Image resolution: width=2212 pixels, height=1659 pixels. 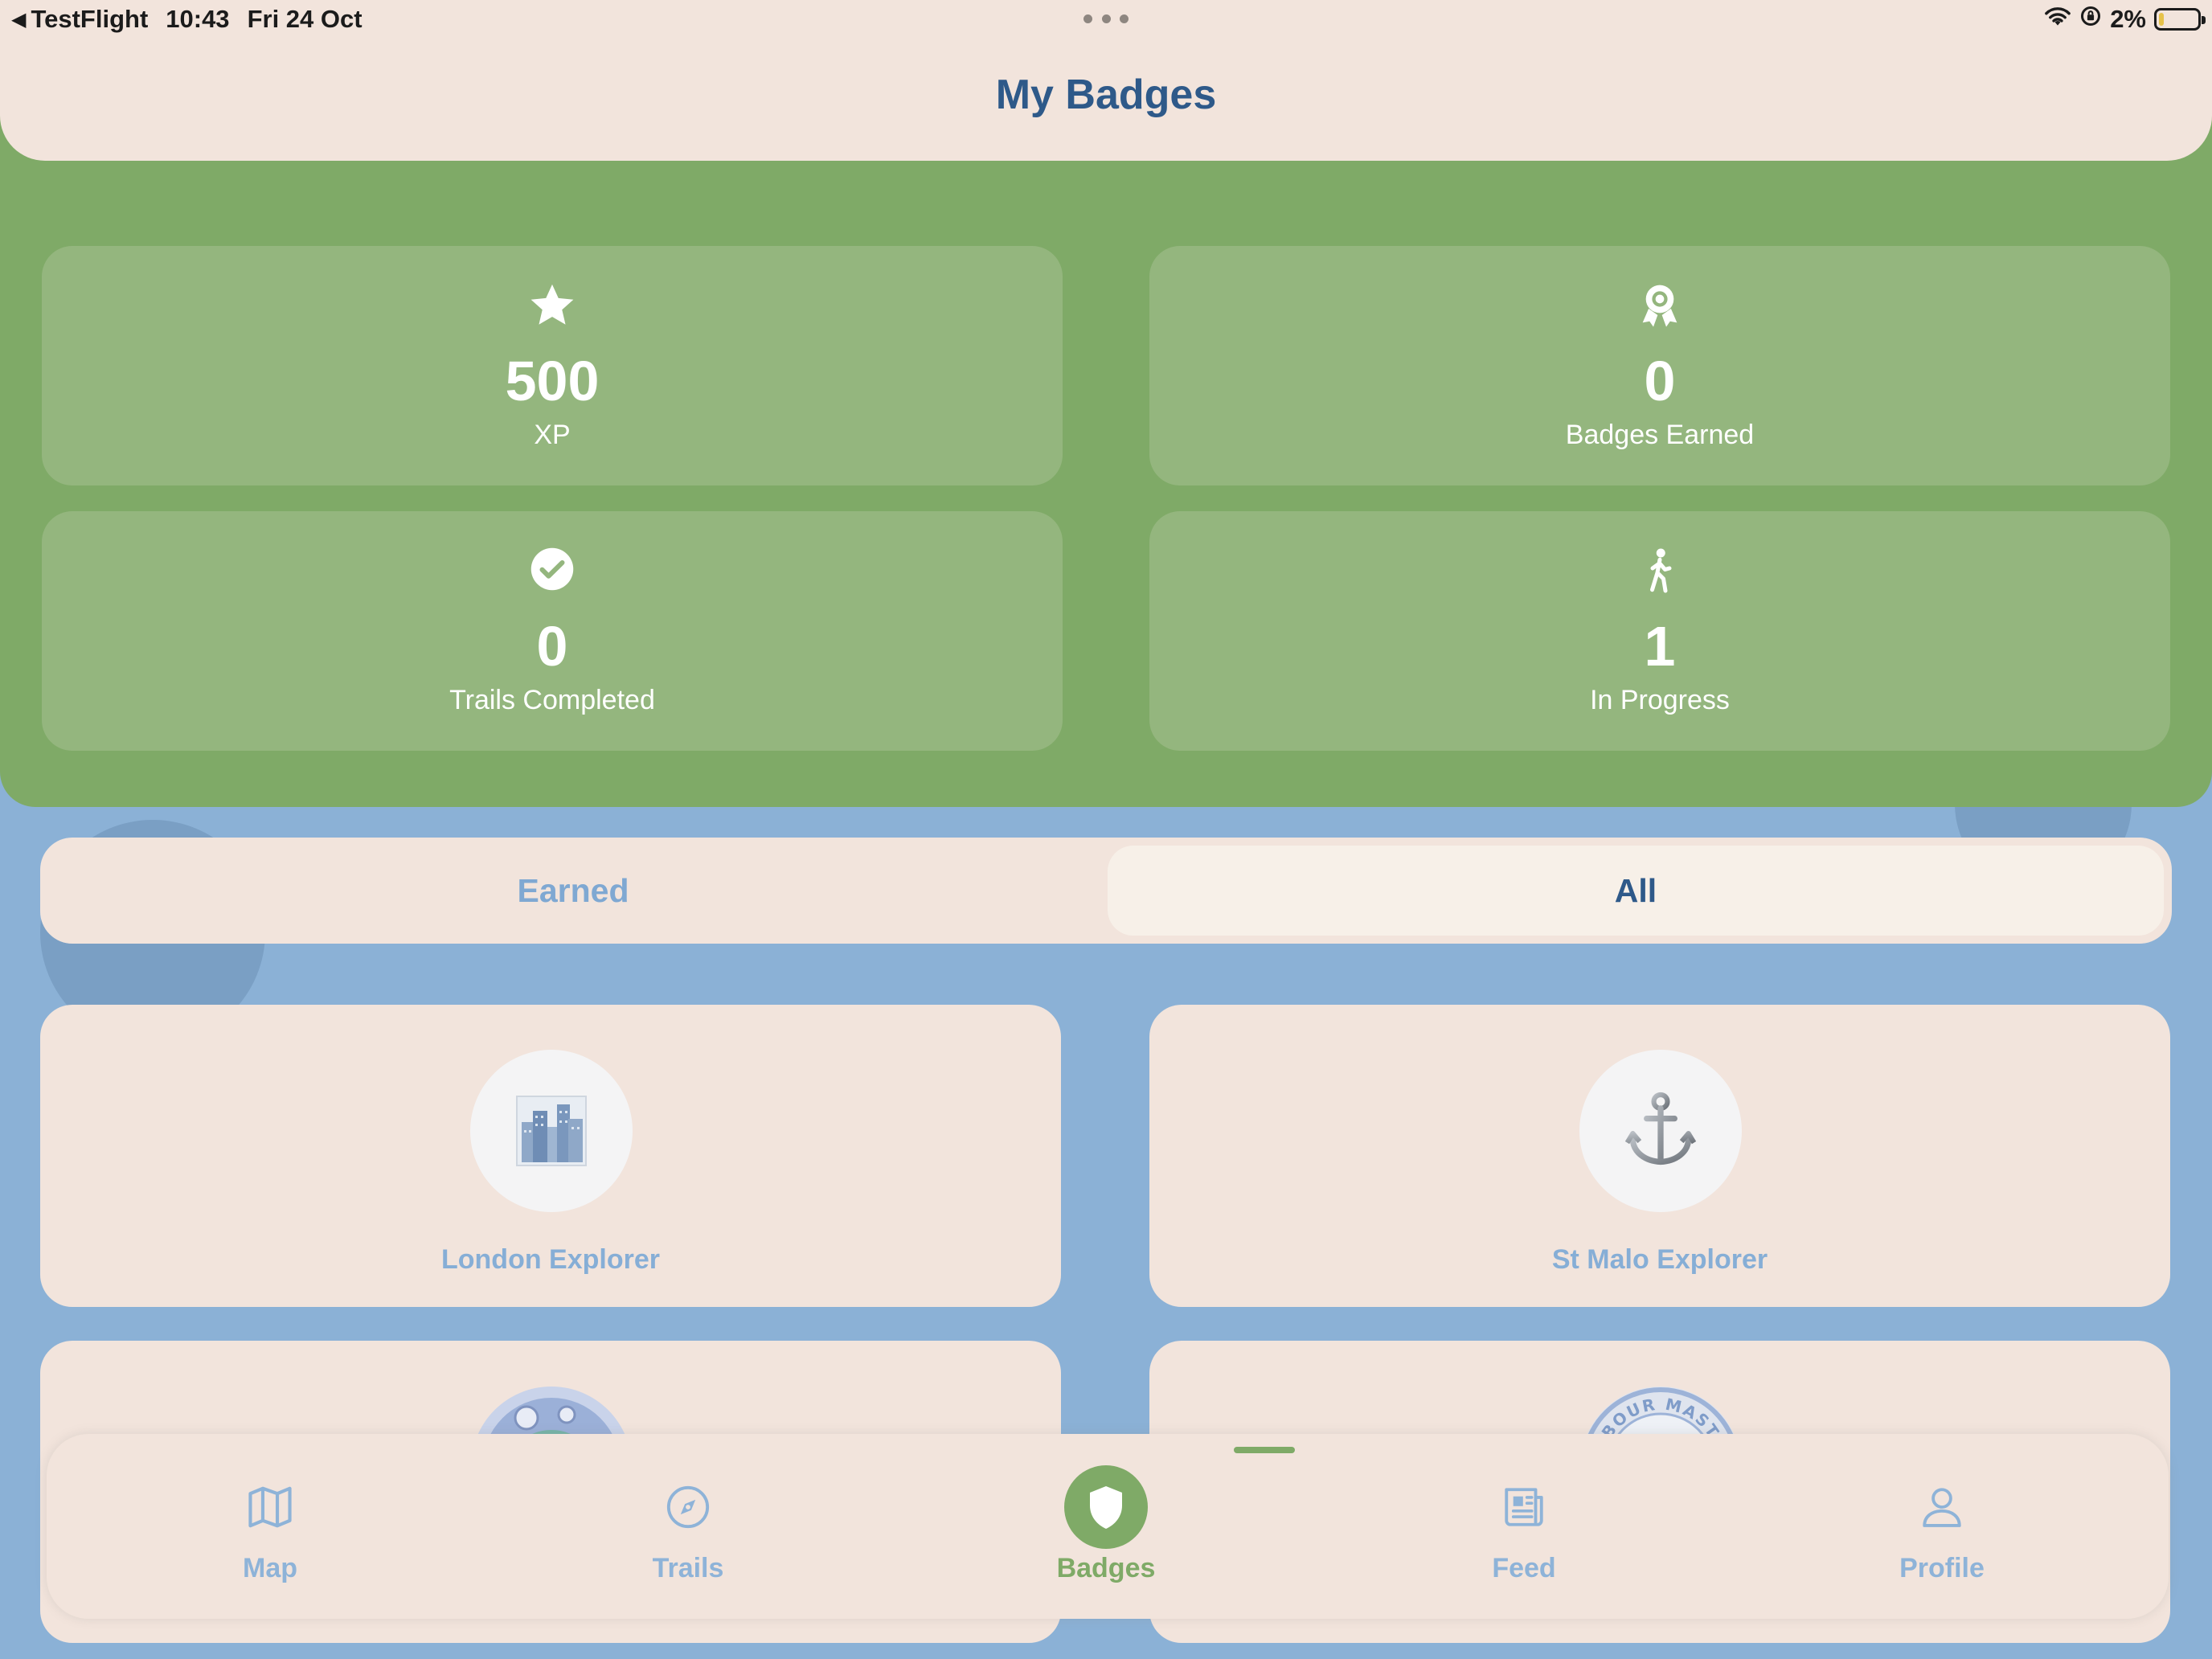 I want to click on map-icon, so click(x=270, y=1507).